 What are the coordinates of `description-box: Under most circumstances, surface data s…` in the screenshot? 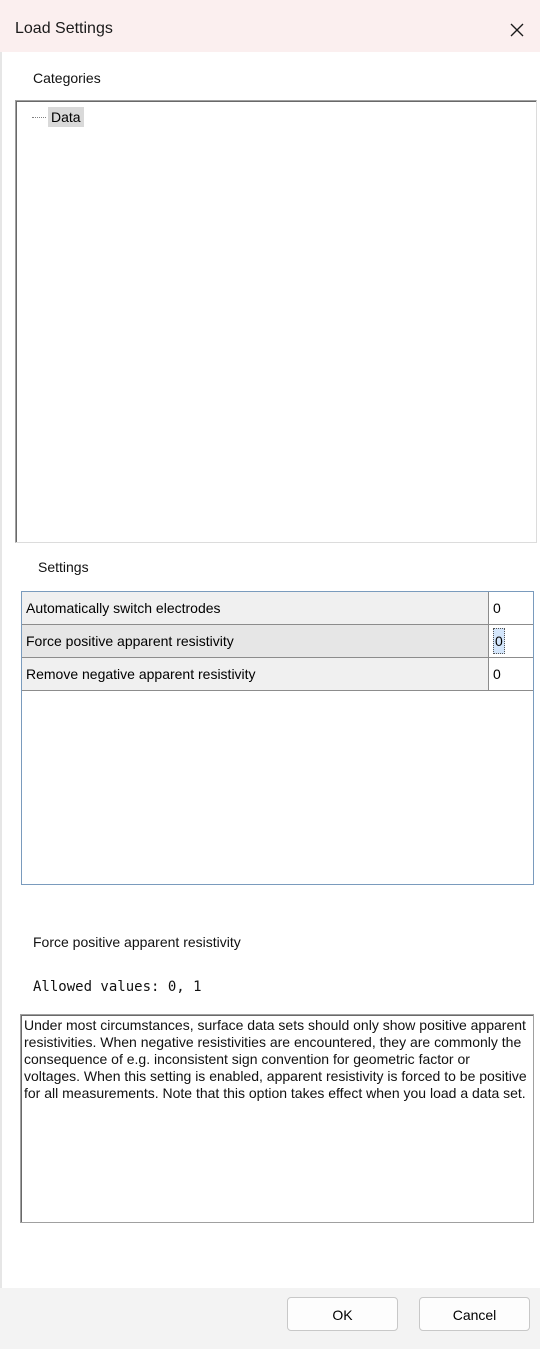 It's located at (277, 1118).